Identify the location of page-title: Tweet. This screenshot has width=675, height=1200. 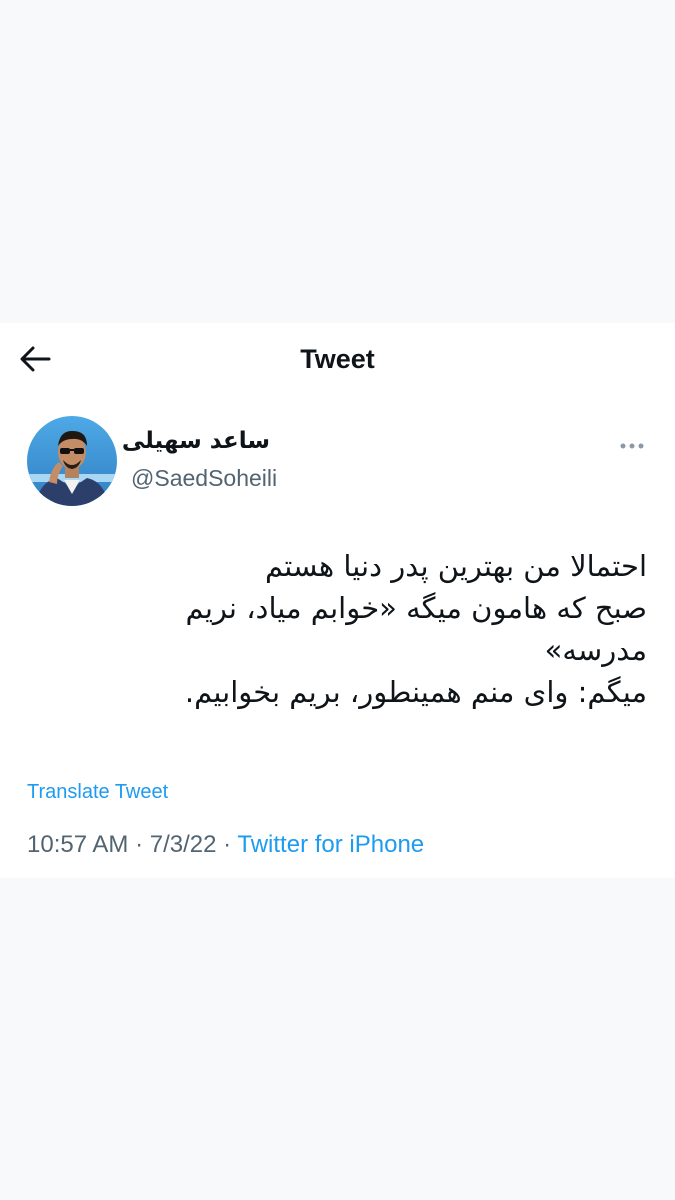
(337, 359).